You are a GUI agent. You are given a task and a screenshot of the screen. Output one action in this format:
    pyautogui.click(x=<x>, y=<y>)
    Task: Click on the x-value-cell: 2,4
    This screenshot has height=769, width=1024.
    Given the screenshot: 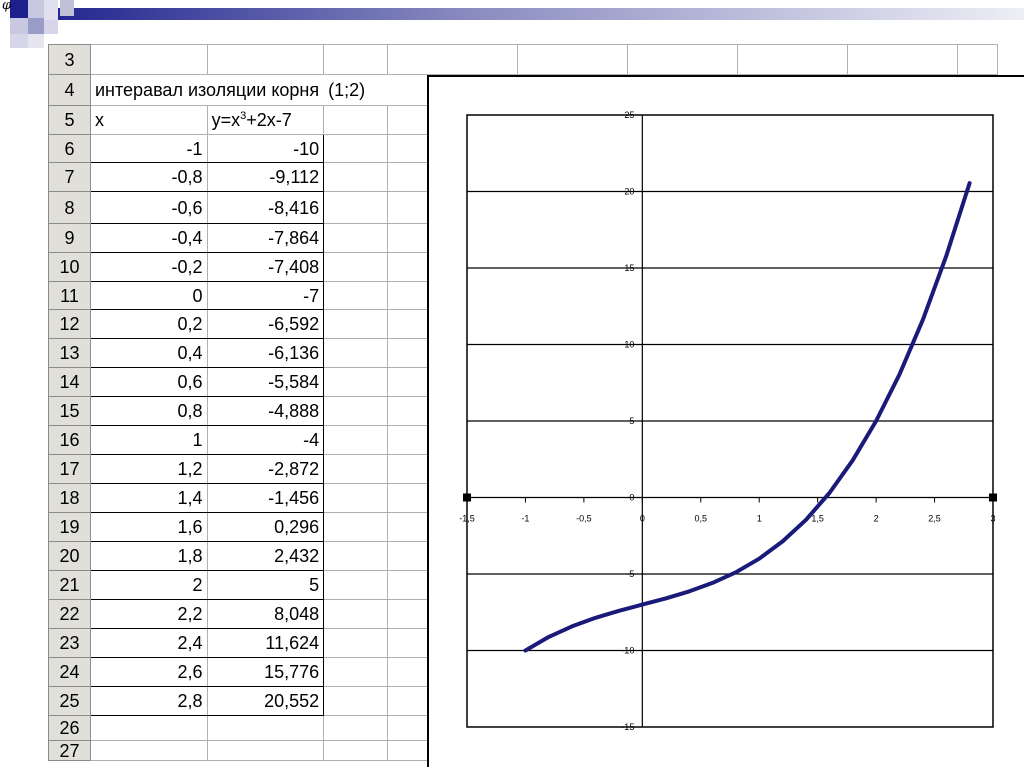 What is the action you would take?
    pyautogui.click(x=149, y=643)
    